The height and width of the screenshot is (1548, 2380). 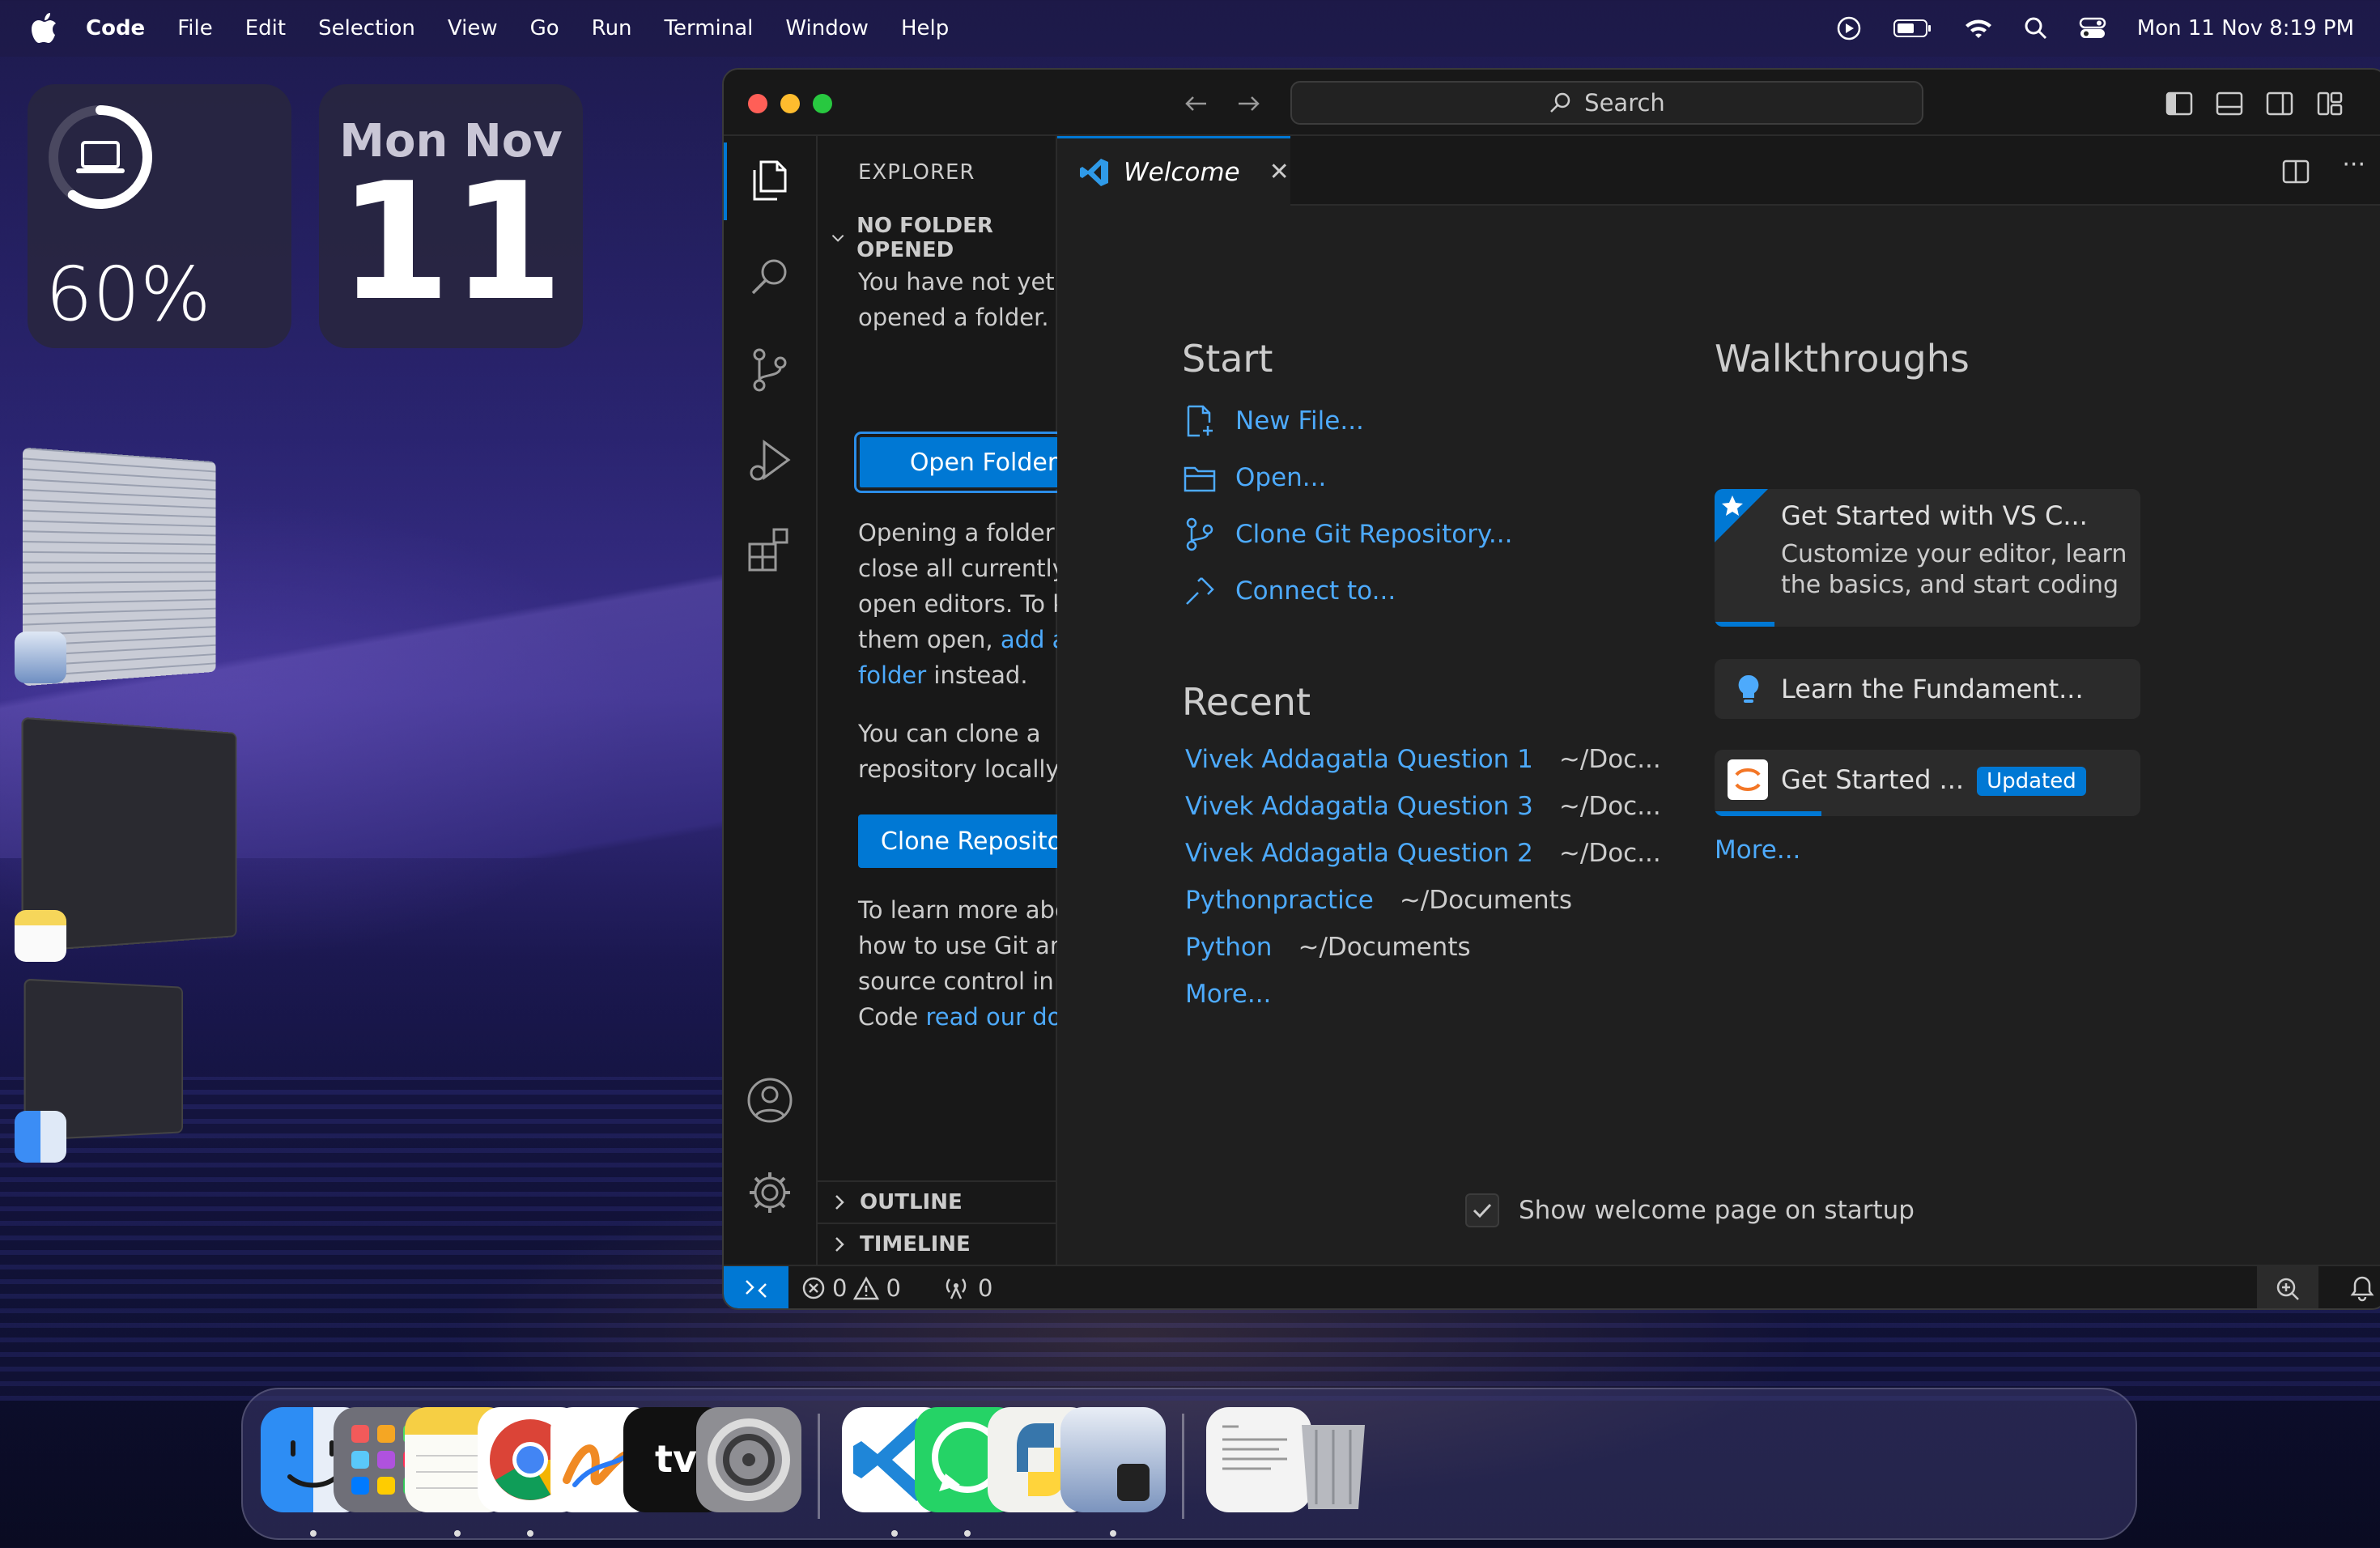 What do you see at coordinates (1842, 359) in the screenshot?
I see `walkthroughs-heading: Walkthroughs` at bounding box center [1842, 359].